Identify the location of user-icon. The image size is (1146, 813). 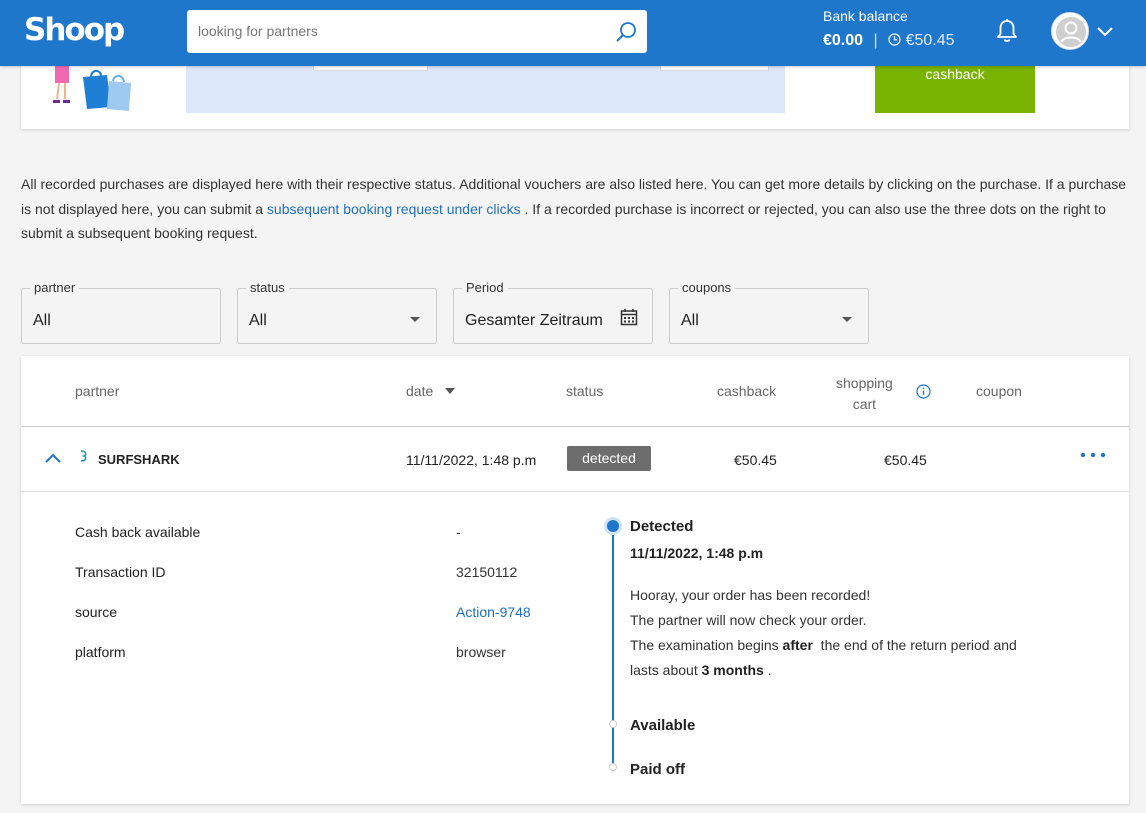
(1071, 32).